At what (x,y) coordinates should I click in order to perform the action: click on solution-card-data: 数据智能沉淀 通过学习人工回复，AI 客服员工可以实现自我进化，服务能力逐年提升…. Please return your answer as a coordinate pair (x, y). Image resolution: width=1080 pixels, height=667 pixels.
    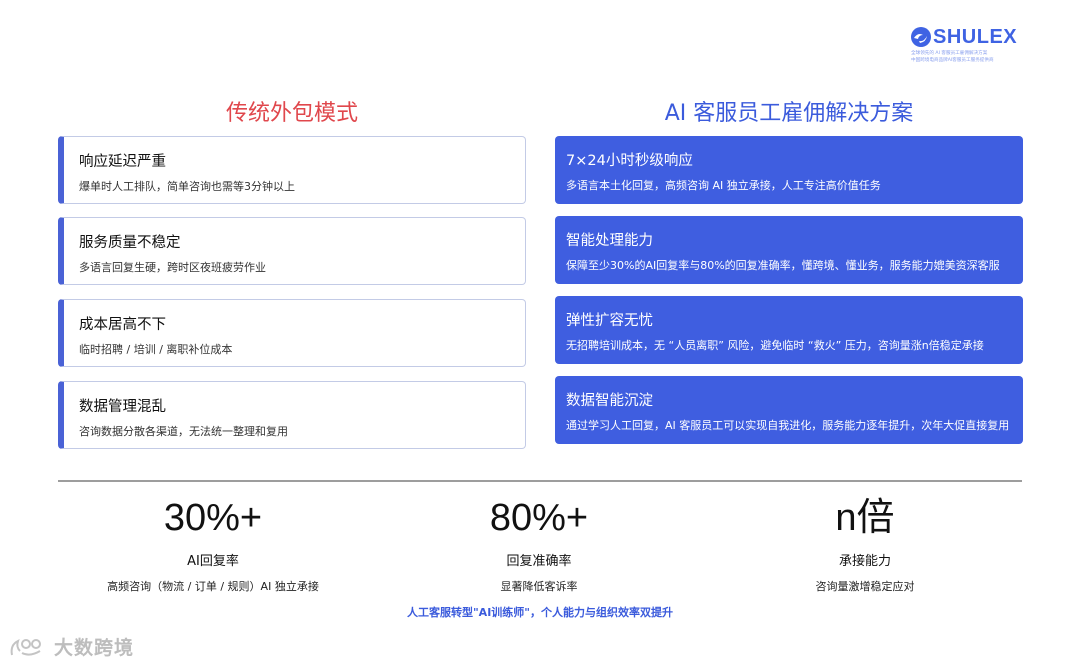
    Looking at the image, I should click on (789, 410).